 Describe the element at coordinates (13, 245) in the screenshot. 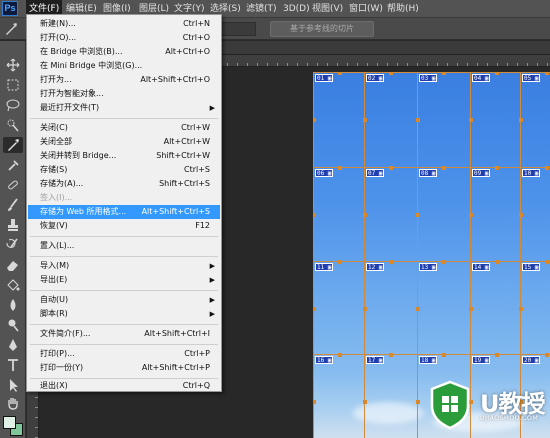

I see `history-brush-tool-icon` at that location.